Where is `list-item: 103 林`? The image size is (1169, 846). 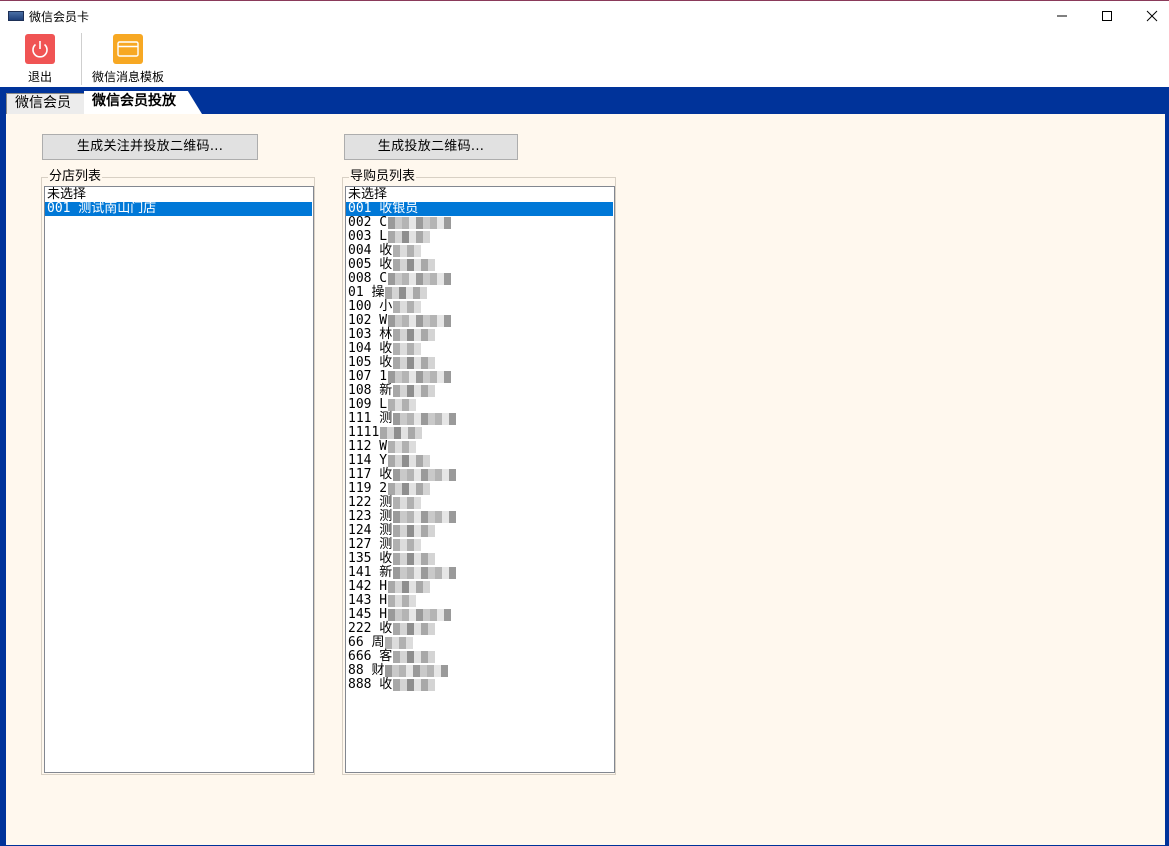 list-item: 103 林 is located at coordinates (479, 335).